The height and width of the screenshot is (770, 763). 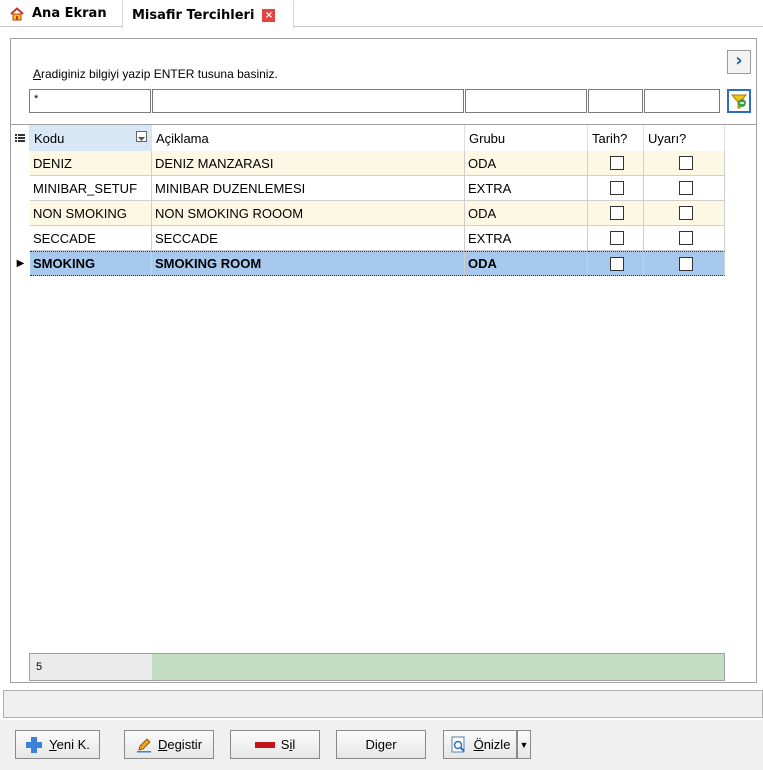 What do you see at coordinates (69, 744) in the screenshot?
I see `yeni-label: Yeni K.` at bounding box center [69, 744].